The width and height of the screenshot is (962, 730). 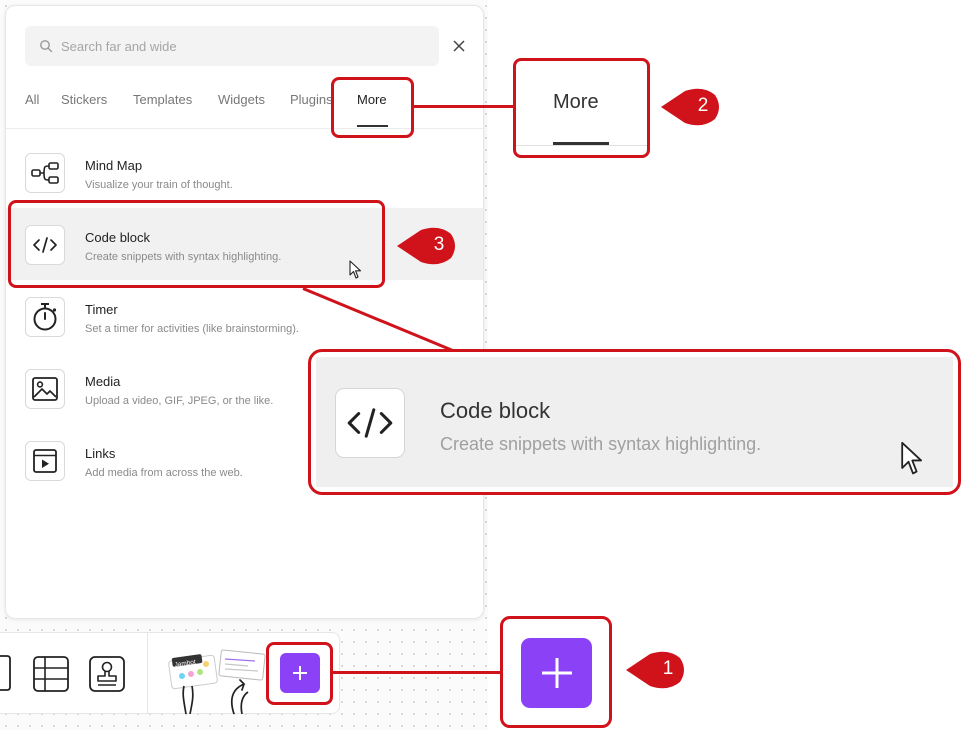 What do you see at coordinates (103, 381) in the screenshot?
I see `item-title: Media` at bounding box center [103, 381].